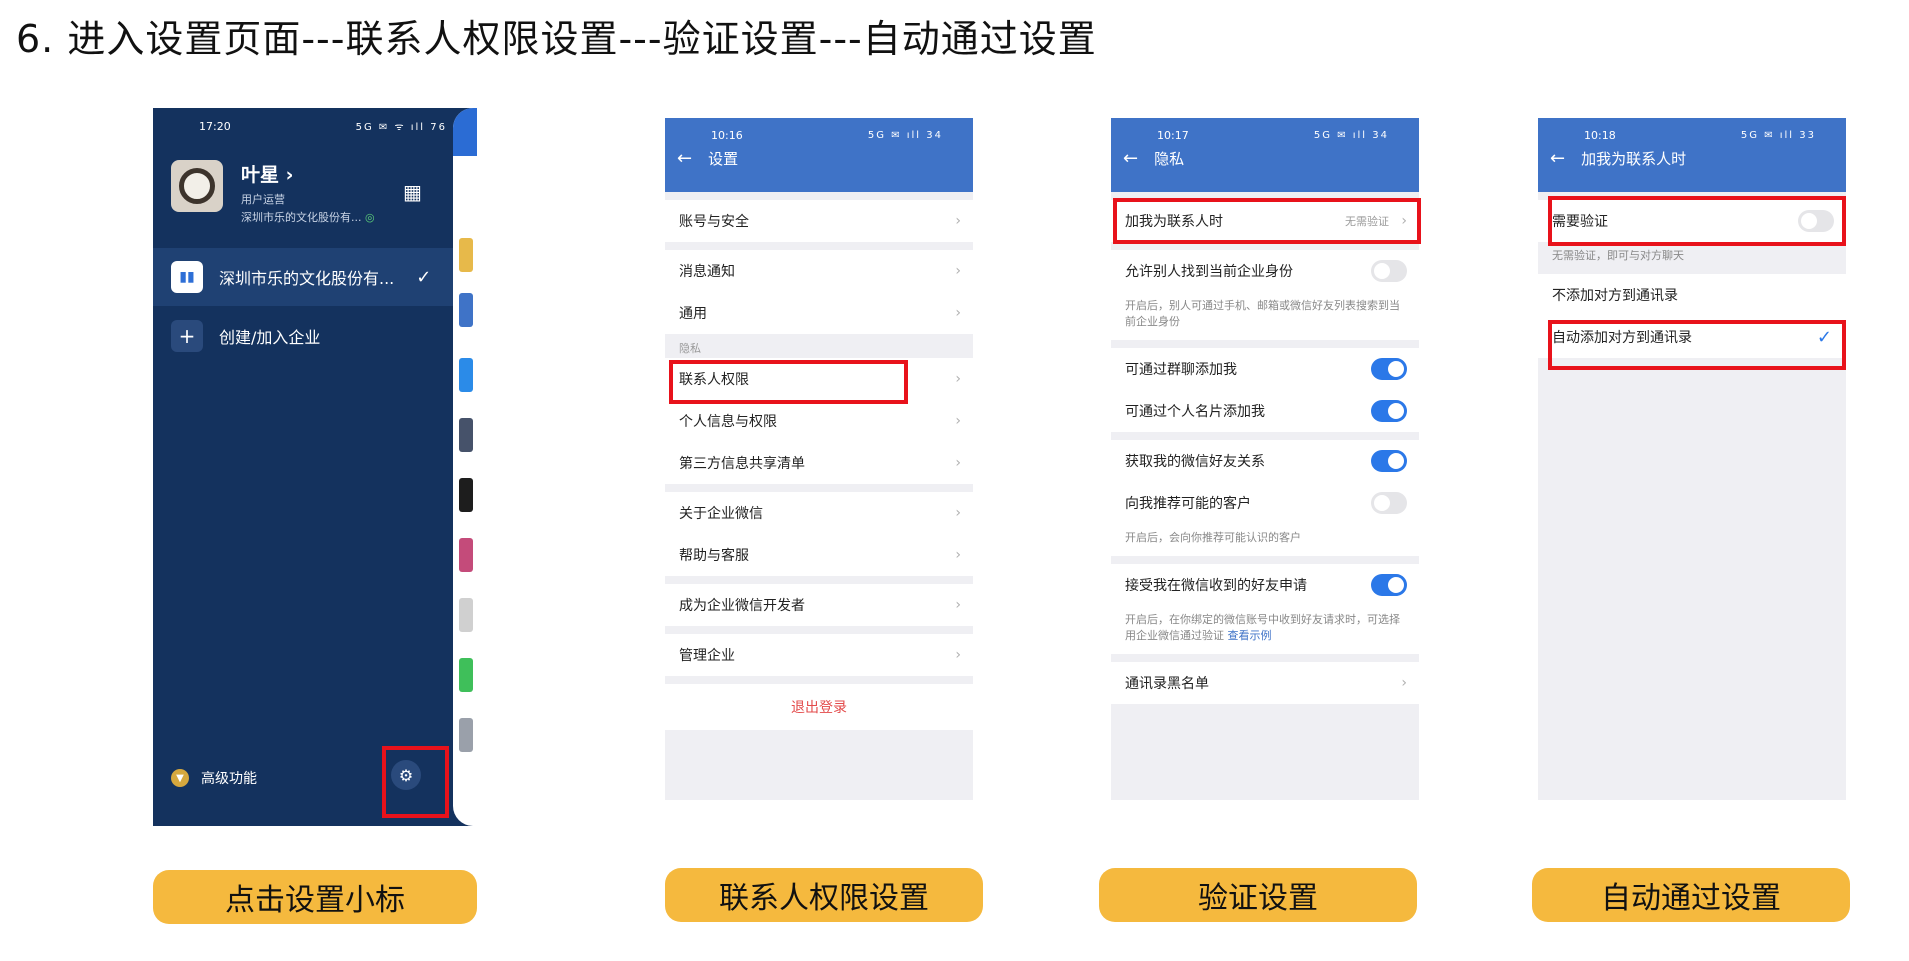  What do you see at coordinates (824, 895) in the screenshot?
I see `caption-step-contact: 联系人权限设置` at bounding box center [824, 895].